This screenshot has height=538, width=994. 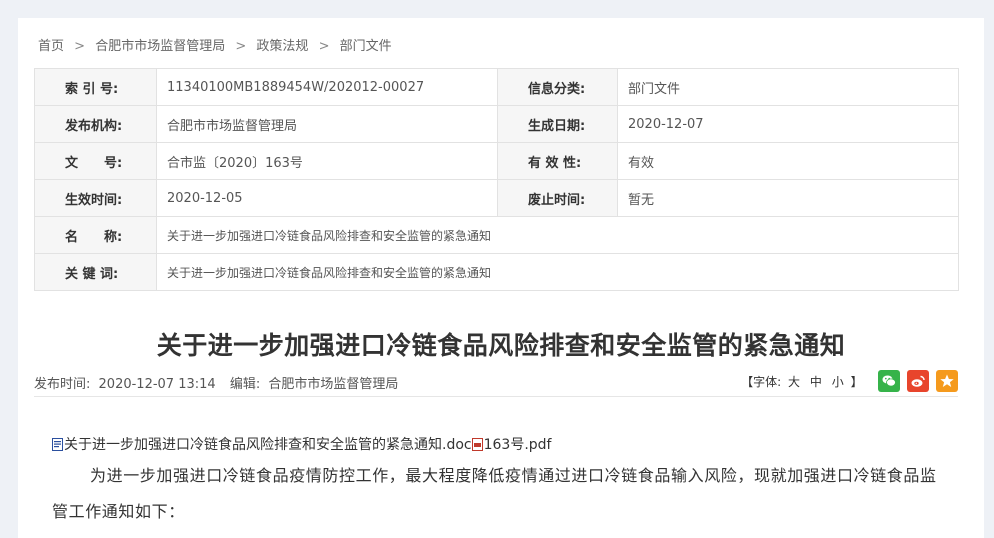 I want to click on created-date-label: 生成日期:, so click(x=557, y=124).